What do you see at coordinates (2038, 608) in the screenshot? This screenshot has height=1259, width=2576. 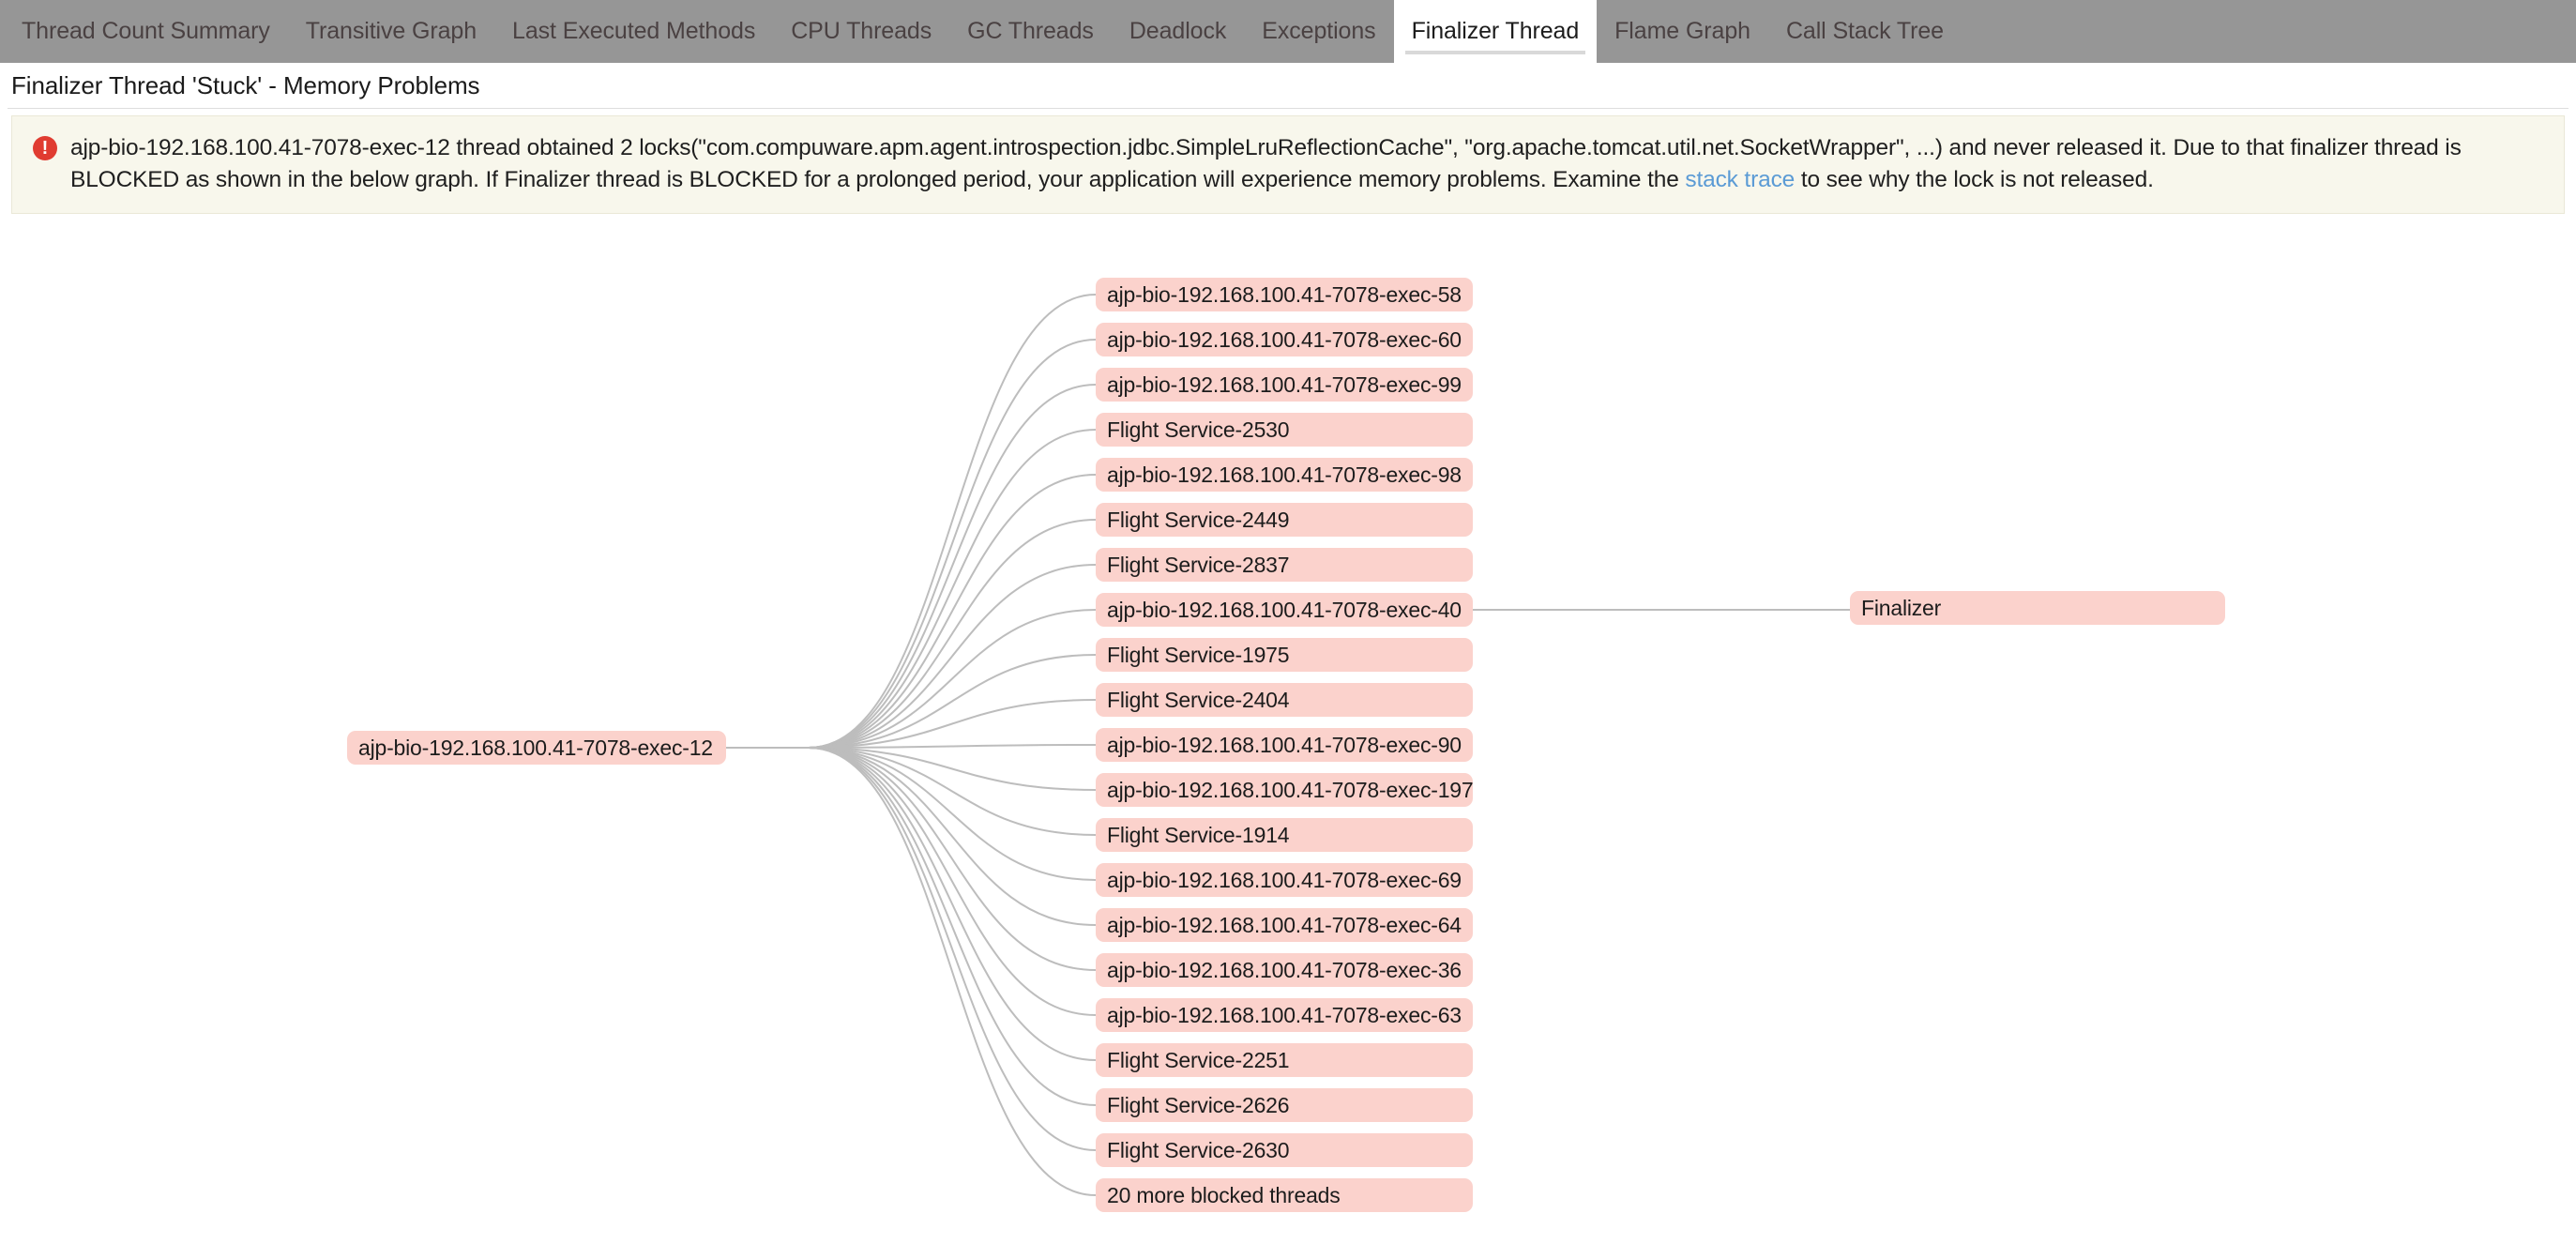 I see `finalizer-thread-node: Finalizer` at bounding box center [2038, 608].